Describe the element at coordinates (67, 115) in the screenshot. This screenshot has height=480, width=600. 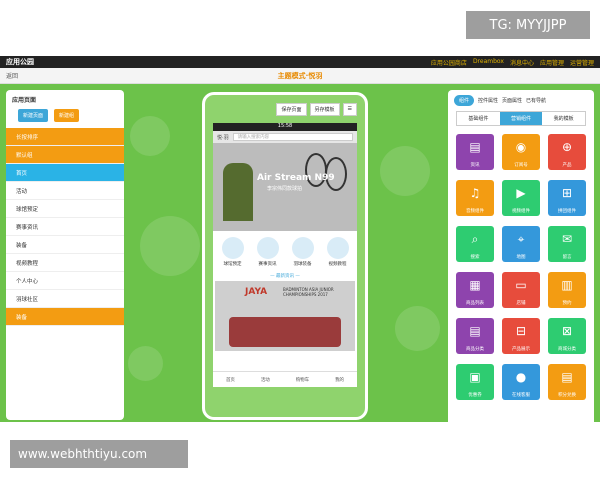
I see `new-group-button: 新建组` at that location.